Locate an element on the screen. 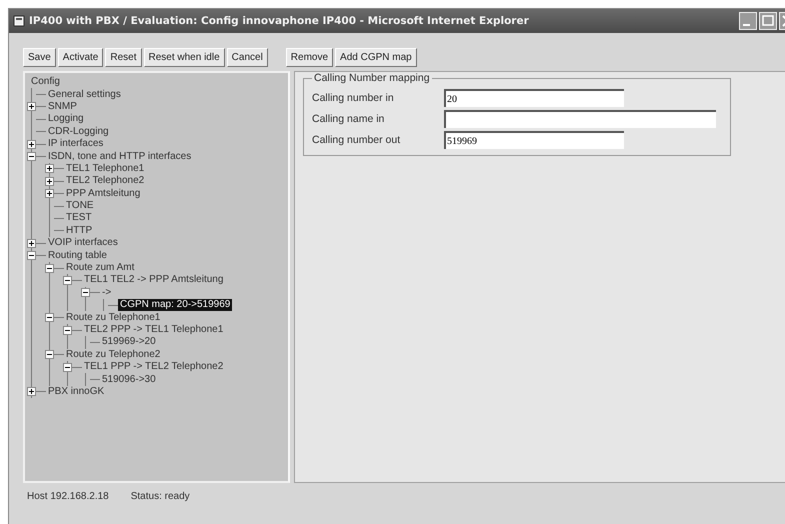 The height and width of the screenshot is (524, 785). tree-item: Route zu Telephone1 is located at coordinates (113, 318).